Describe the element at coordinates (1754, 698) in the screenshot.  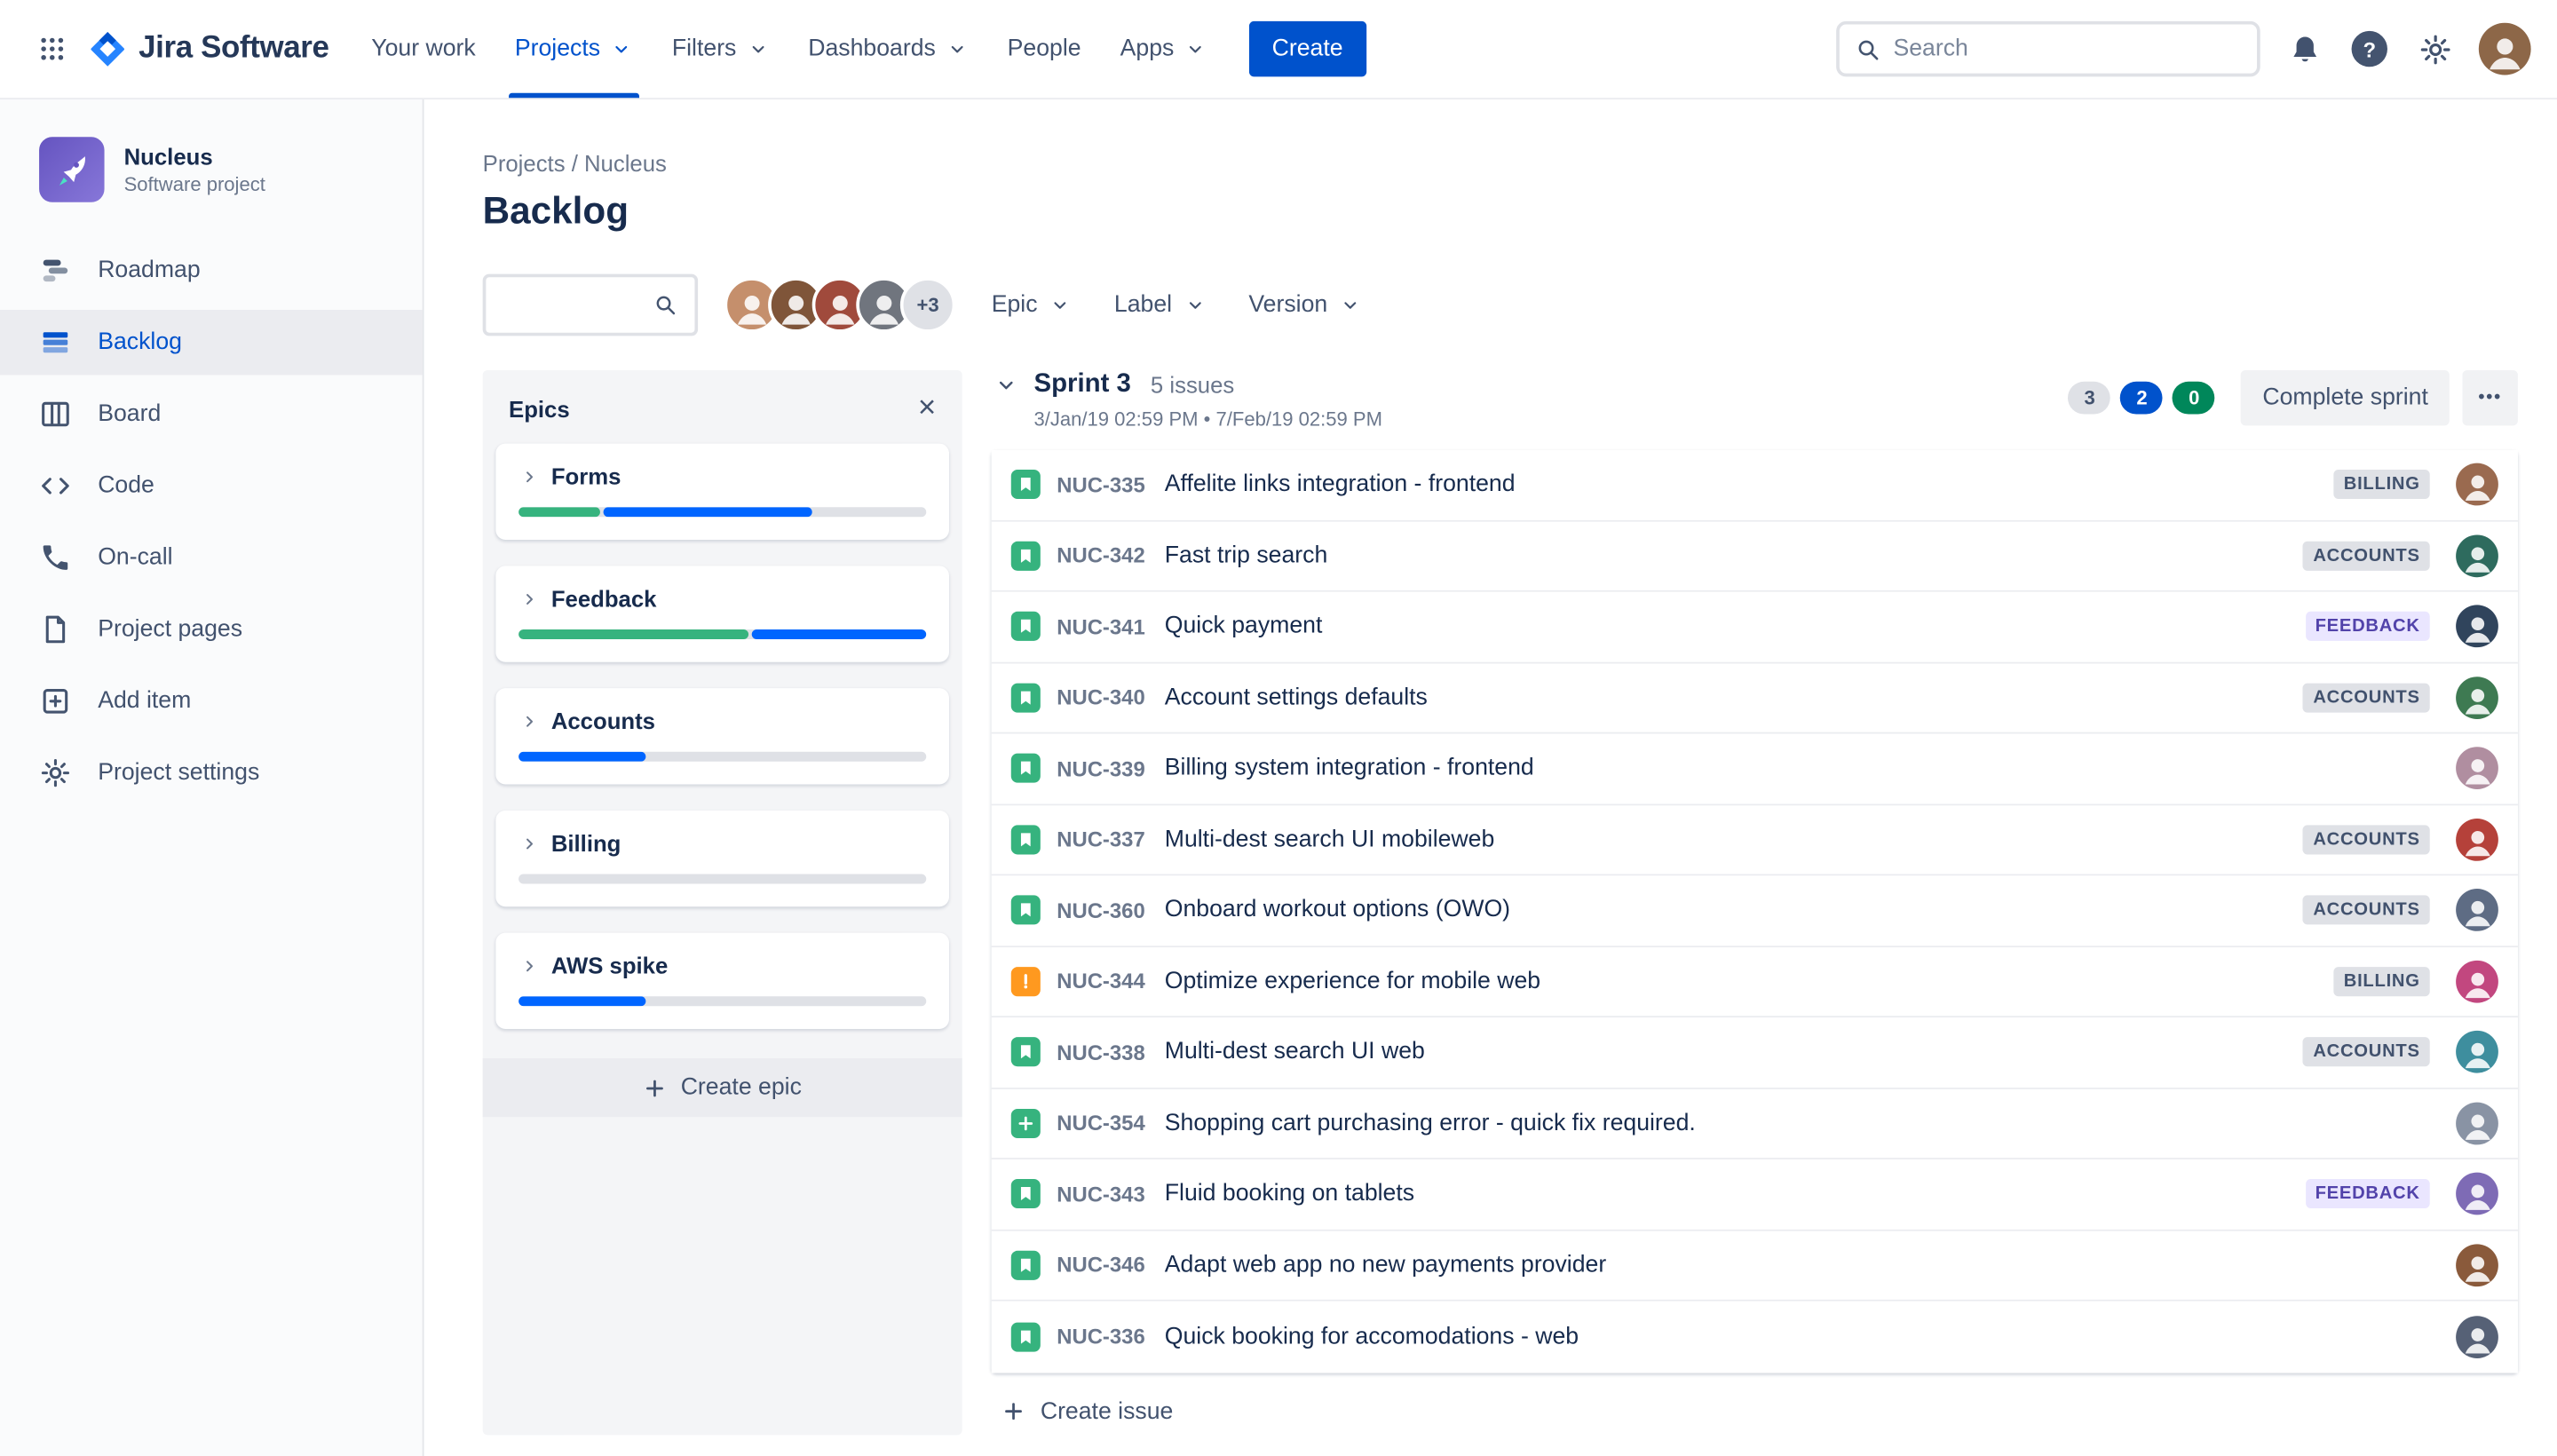
I see `issue-row: NUC-340 Account settings defaults ACCOUNTS` at that location.